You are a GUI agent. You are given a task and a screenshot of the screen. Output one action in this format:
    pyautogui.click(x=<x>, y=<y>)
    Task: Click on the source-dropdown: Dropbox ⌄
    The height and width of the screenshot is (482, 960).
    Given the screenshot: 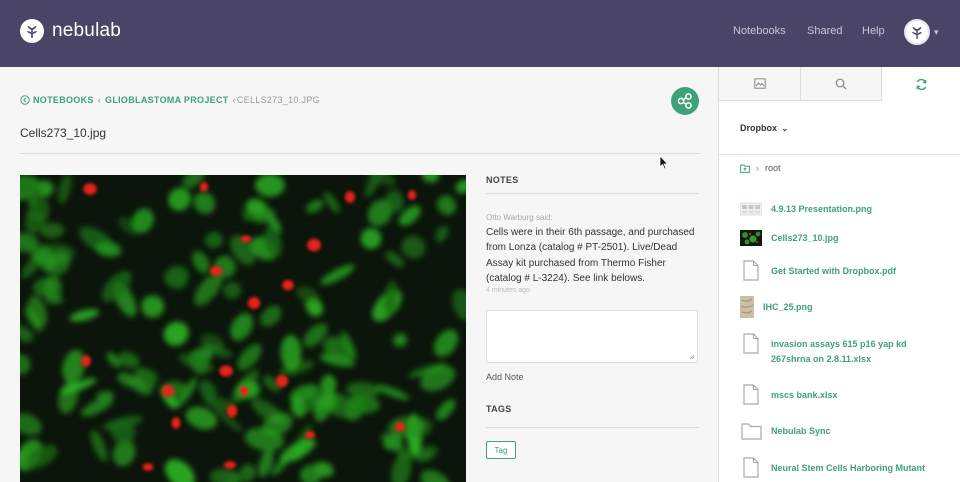 What is the action you would take?
    pyautogui.click(x=764, y=128)
    